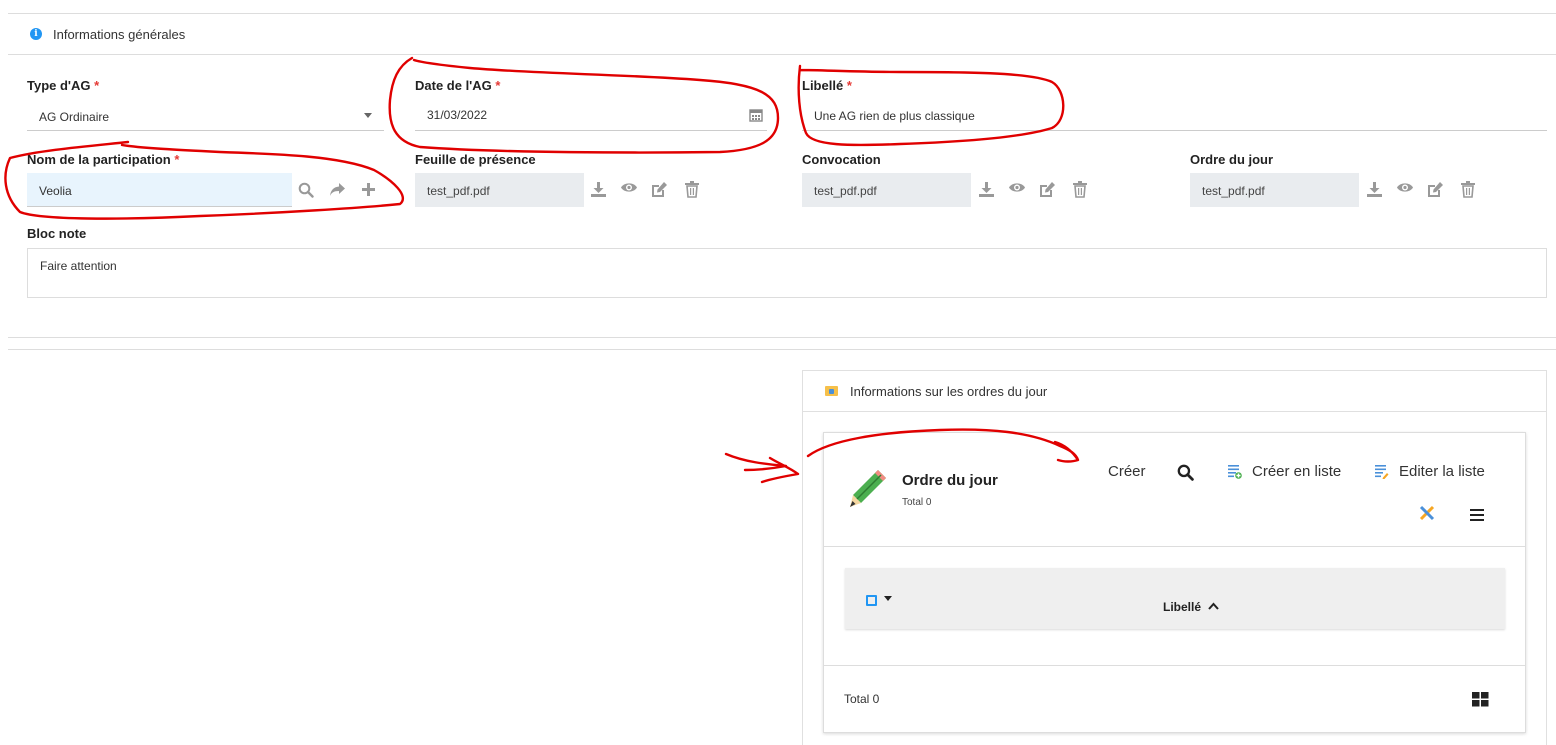  I want to click on convocation-label: Convocation, so click(841, 159).